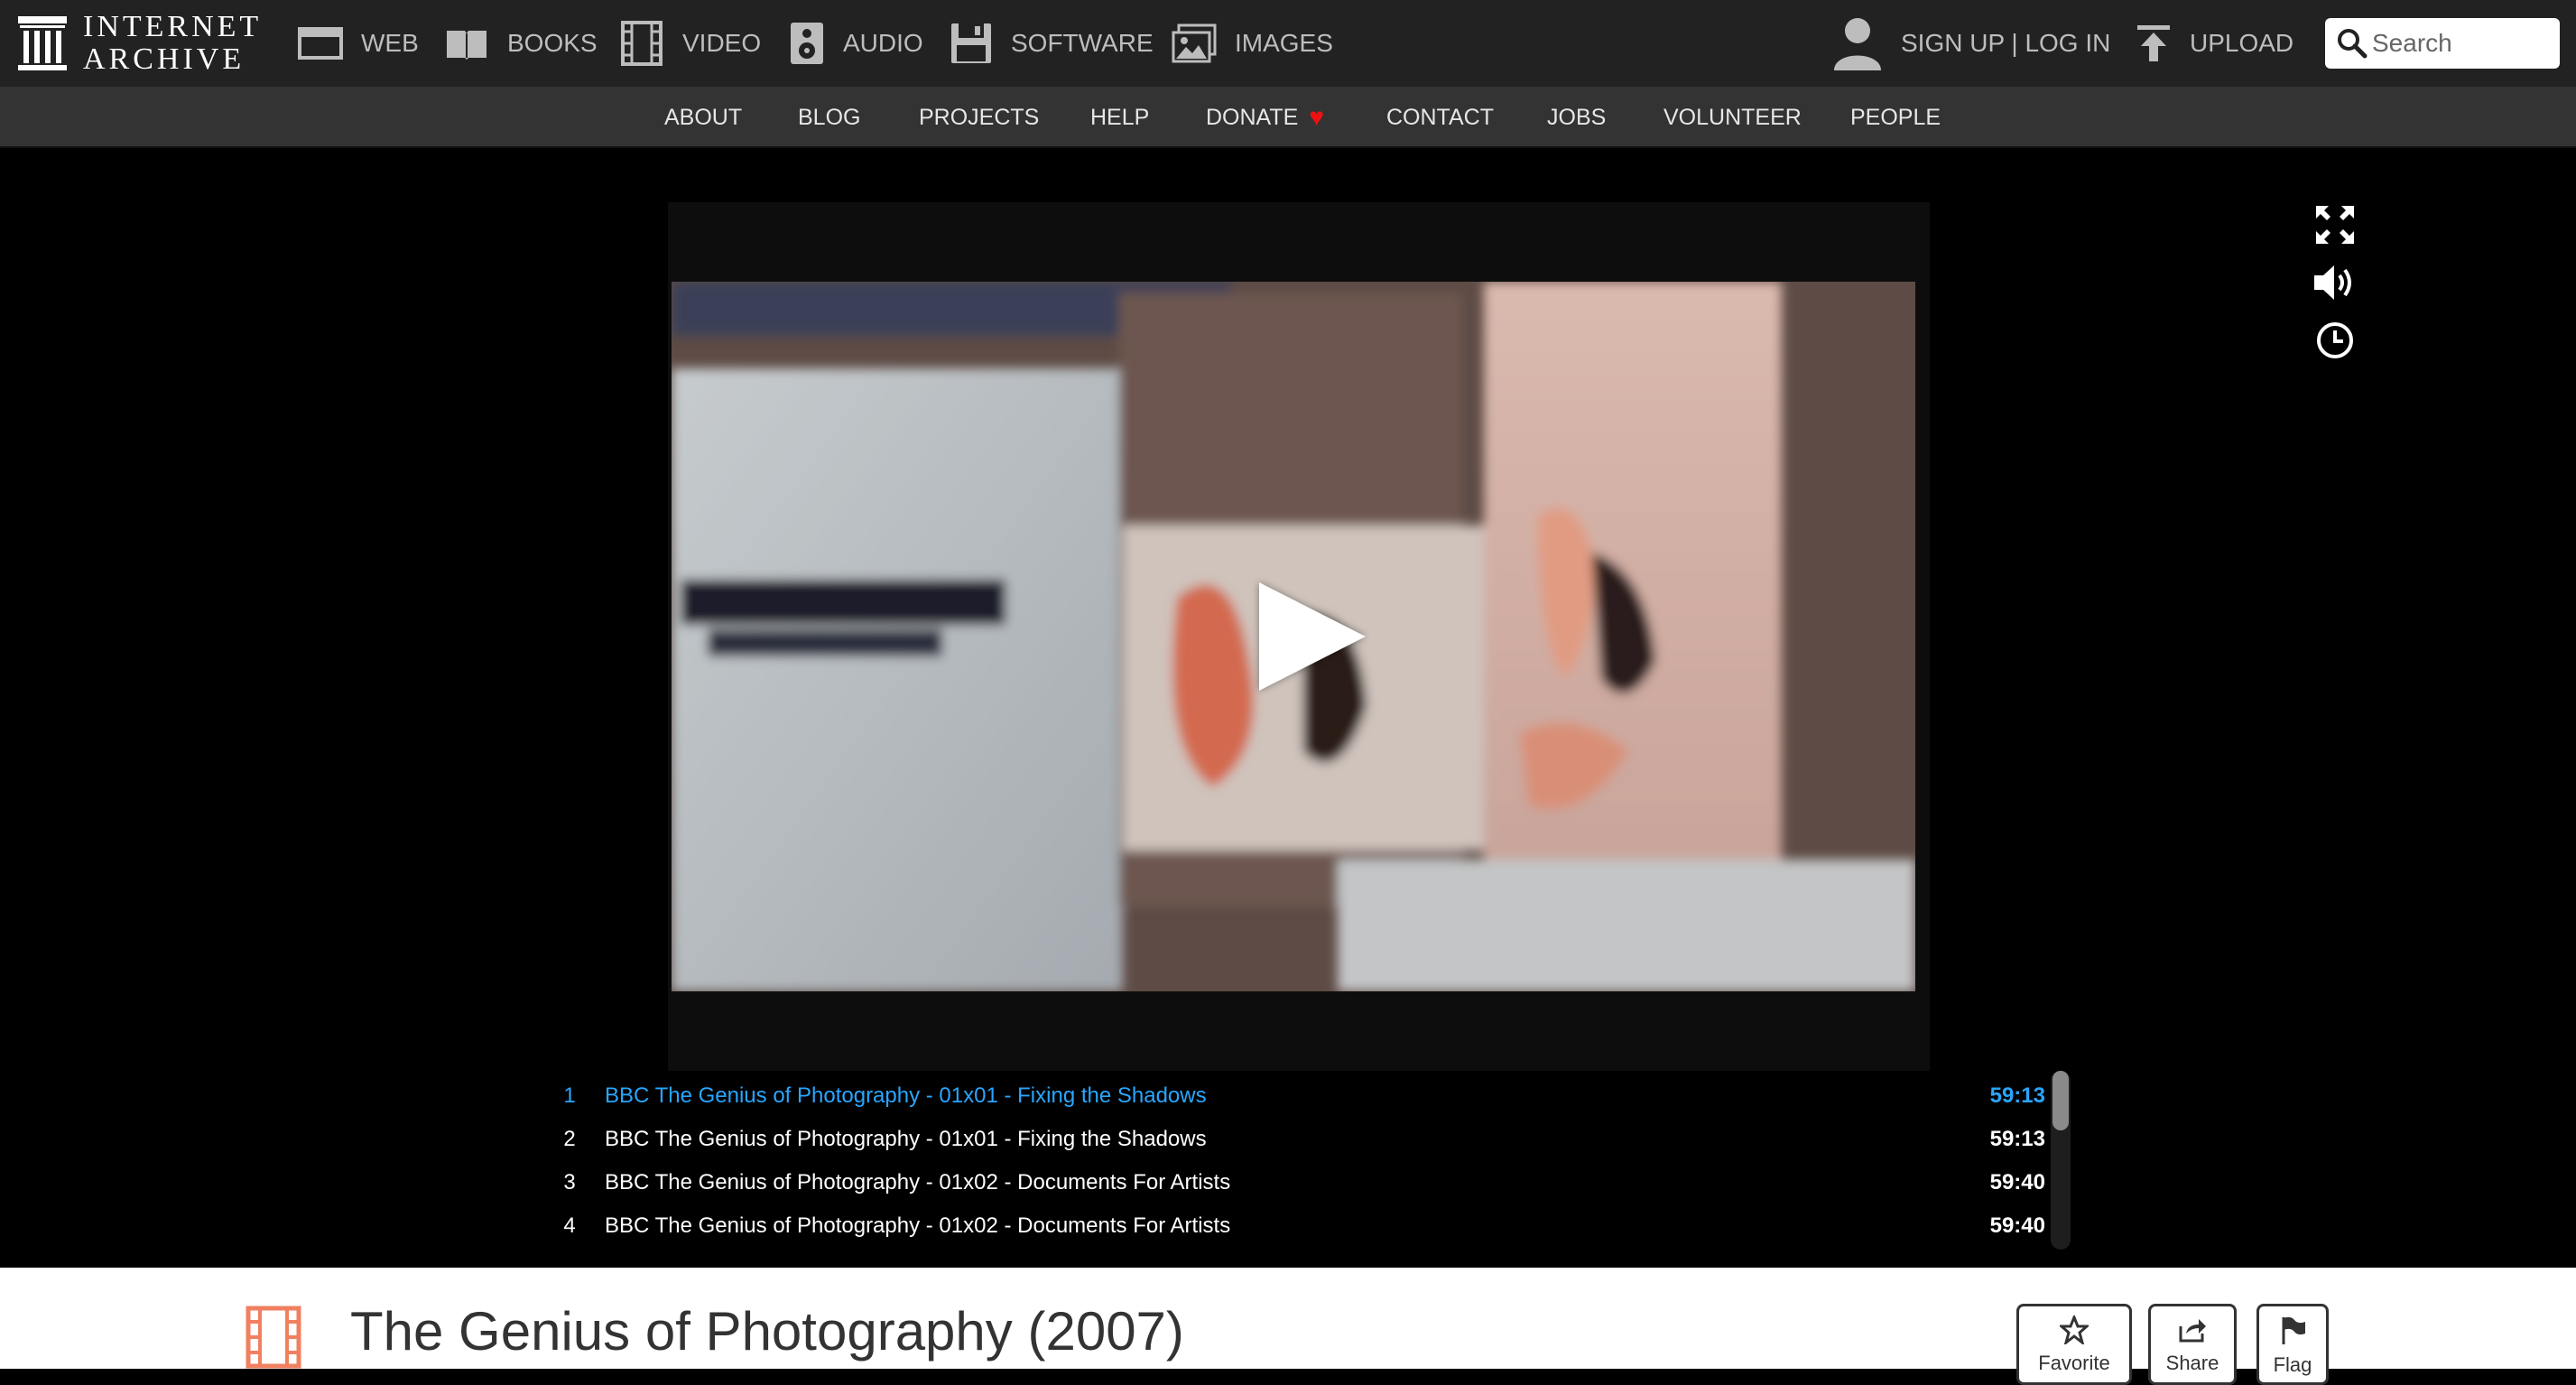 This screenshot has width=2576, height=1385. Describe the element at coordinates (2060, 1100) in the screenshot. I see `playlist-scroll-thumb` at that location.